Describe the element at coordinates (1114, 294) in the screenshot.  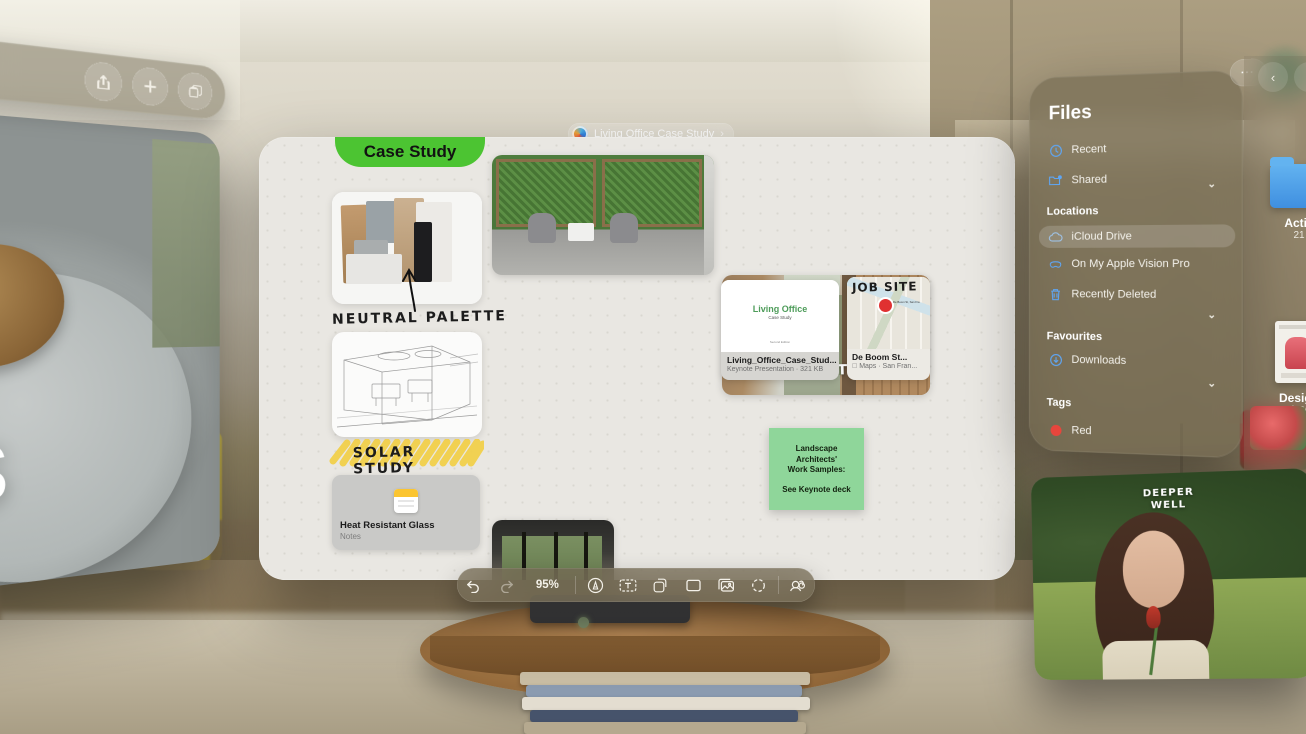
I see `sidebar-item-label: Recently Deleted` at that location.